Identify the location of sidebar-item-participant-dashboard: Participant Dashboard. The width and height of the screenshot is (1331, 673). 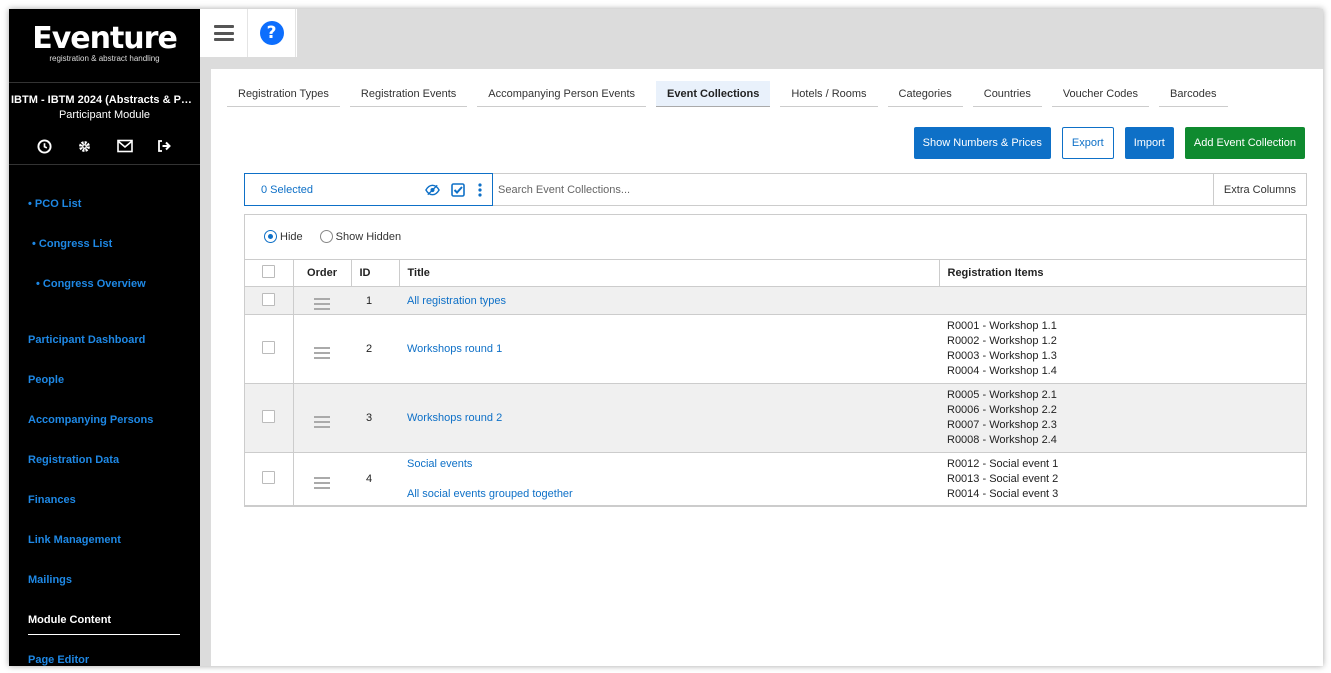
(86, 340).